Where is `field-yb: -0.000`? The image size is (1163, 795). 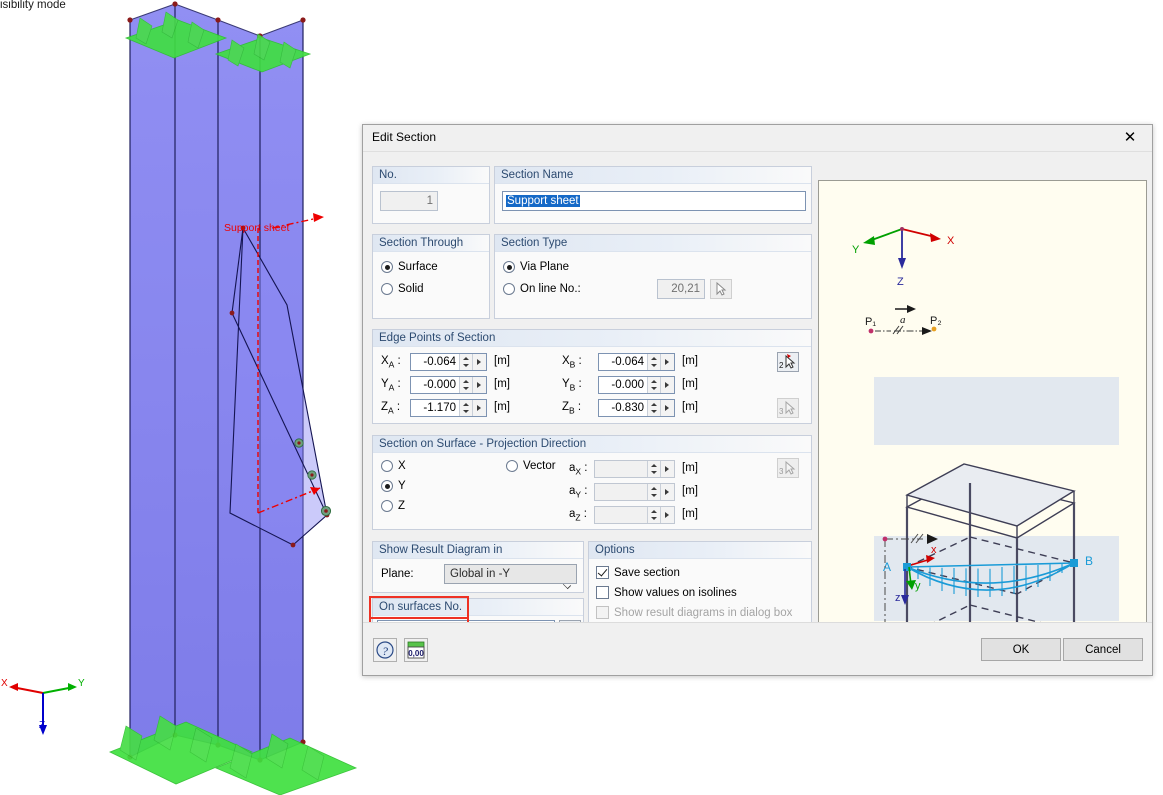
field-yb: -0.000 is located at coordinates (636, 385).